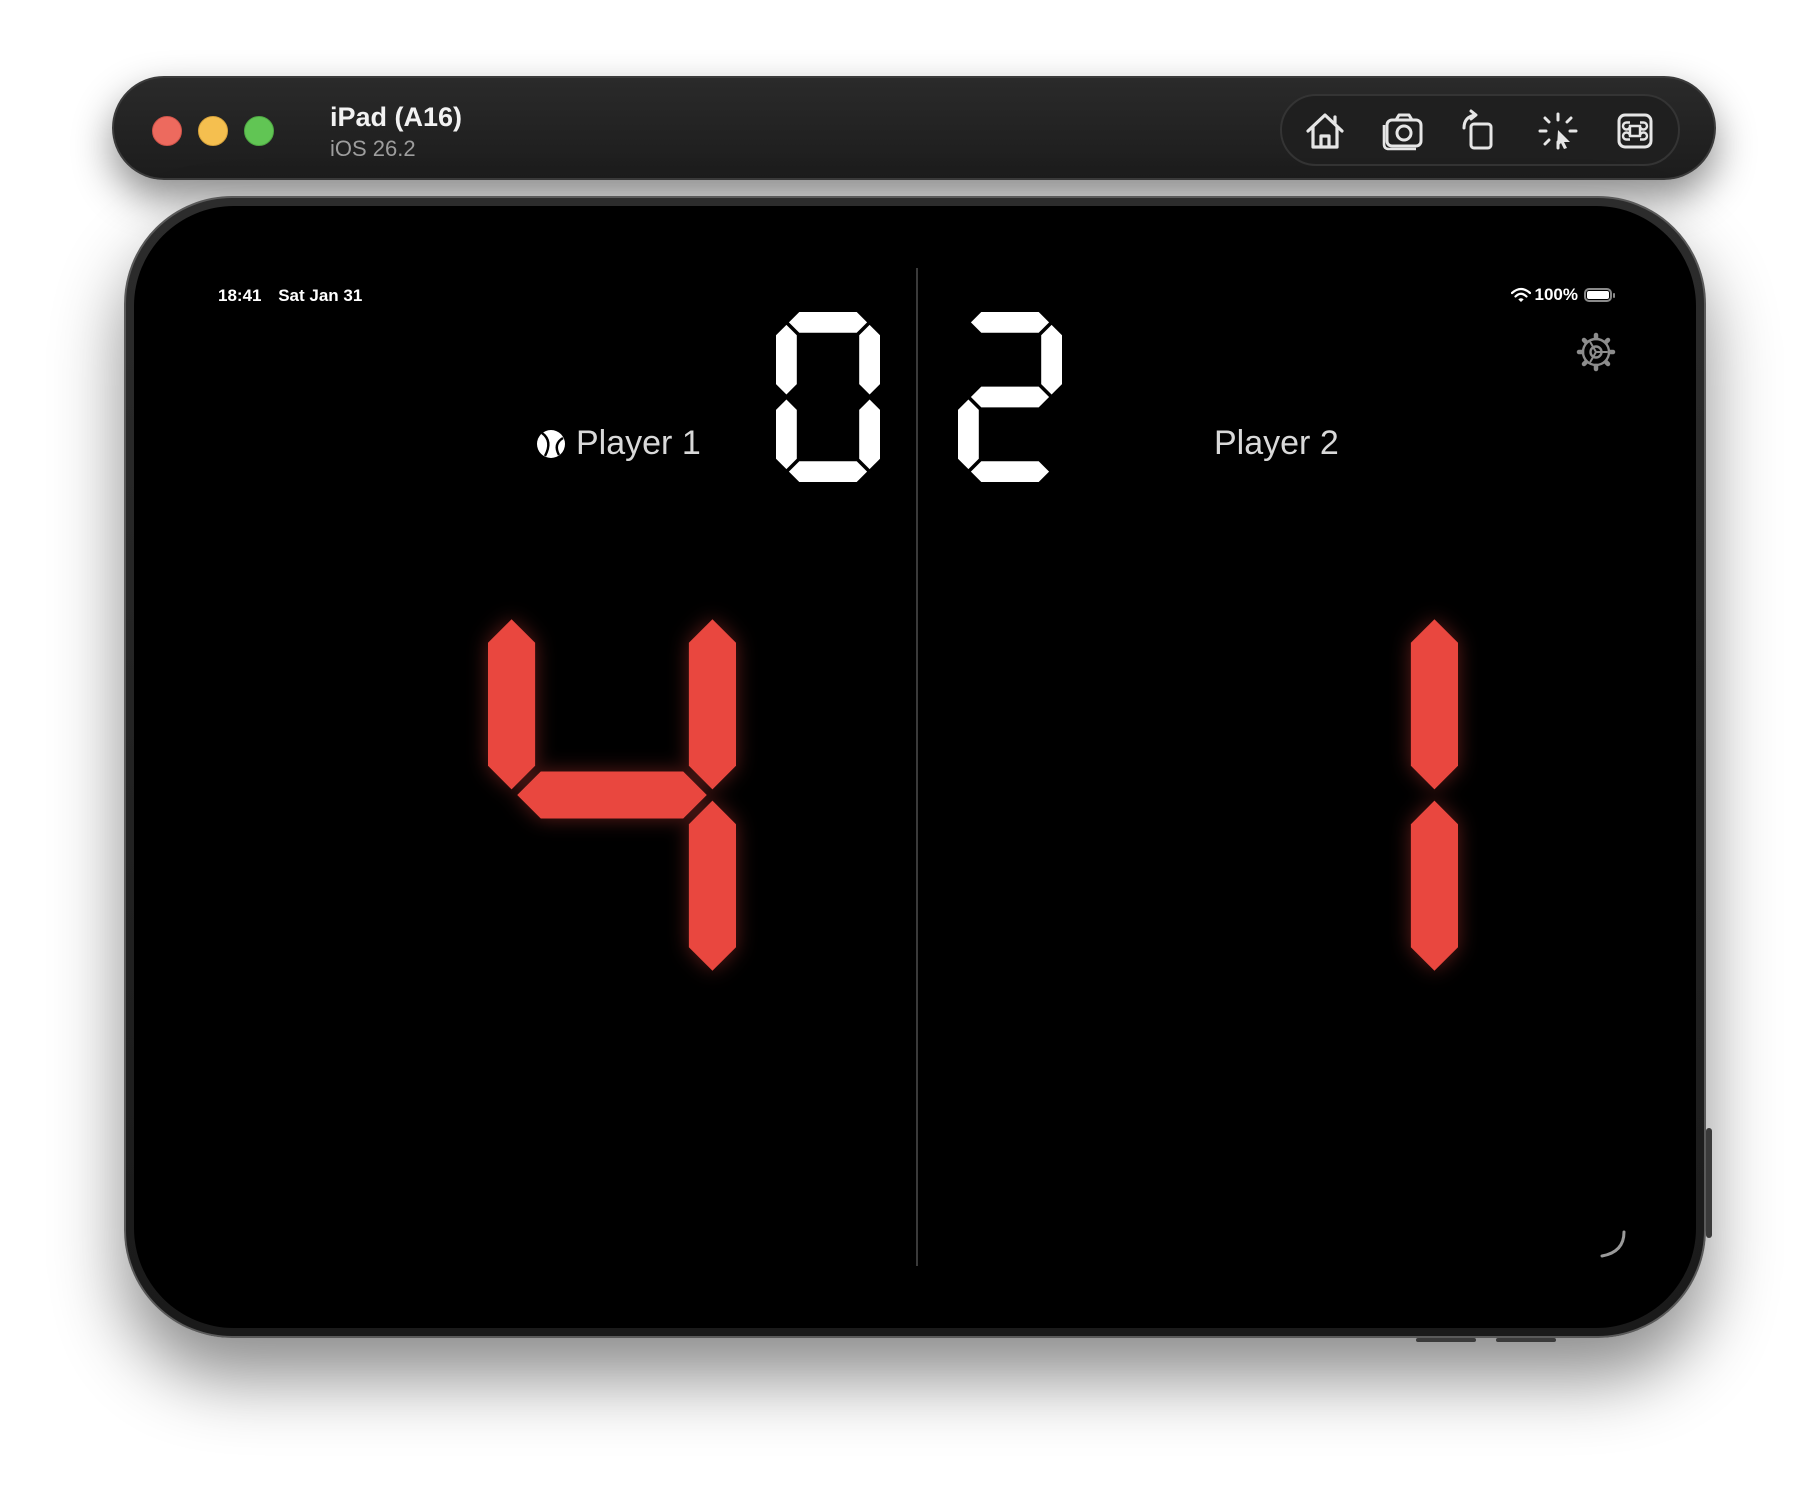 This screenshot has width=1820, height=1492. Describe the element at coordinates (1596, 352) in the screenshot. I see `gear-icon` at that location.